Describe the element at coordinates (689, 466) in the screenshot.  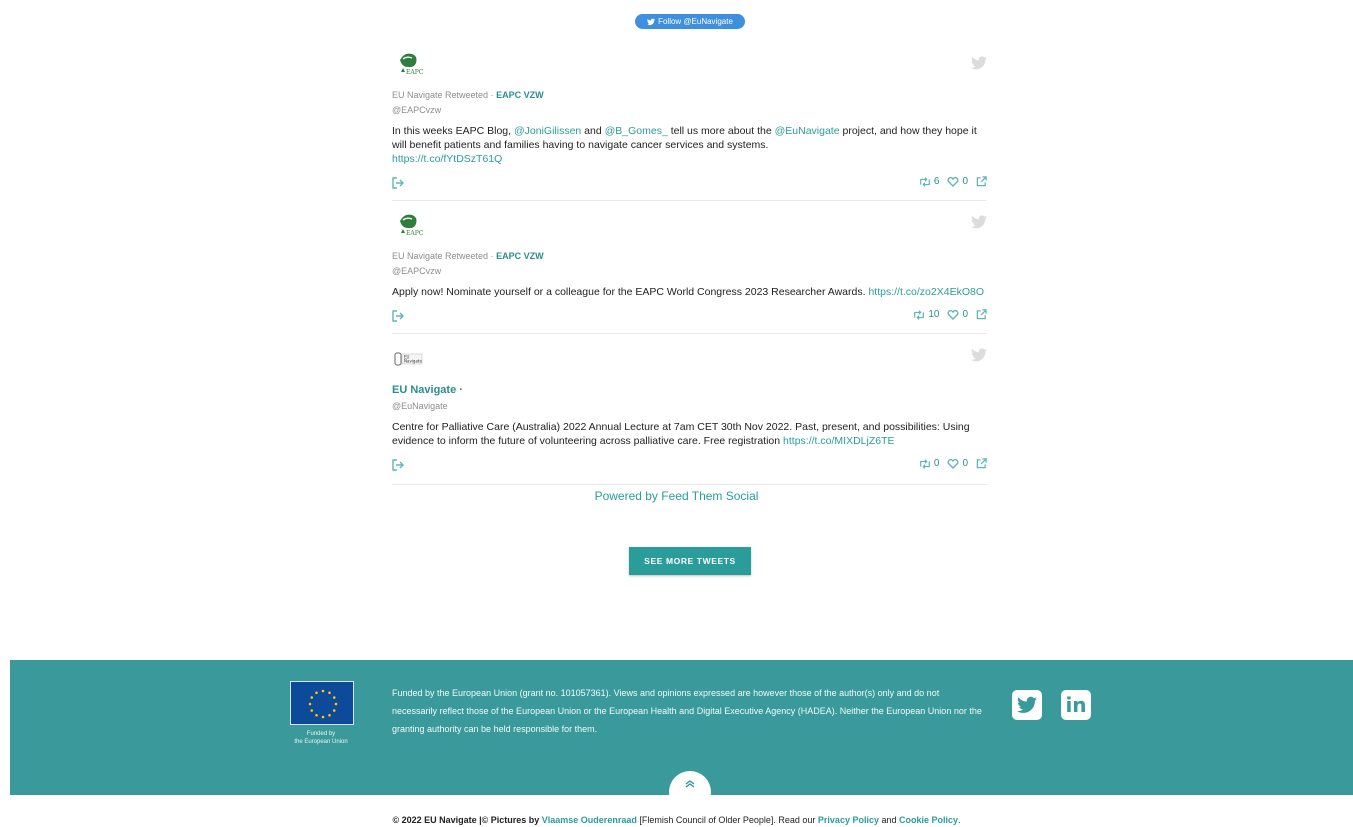
I see `tweet-actions: 00` at that location.